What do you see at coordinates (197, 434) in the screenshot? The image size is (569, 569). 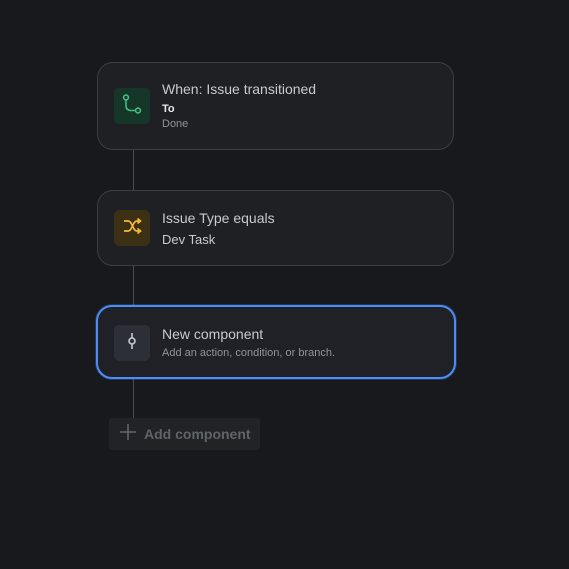 I see `add-component-label: Add component` at bounding box center [197, 434].